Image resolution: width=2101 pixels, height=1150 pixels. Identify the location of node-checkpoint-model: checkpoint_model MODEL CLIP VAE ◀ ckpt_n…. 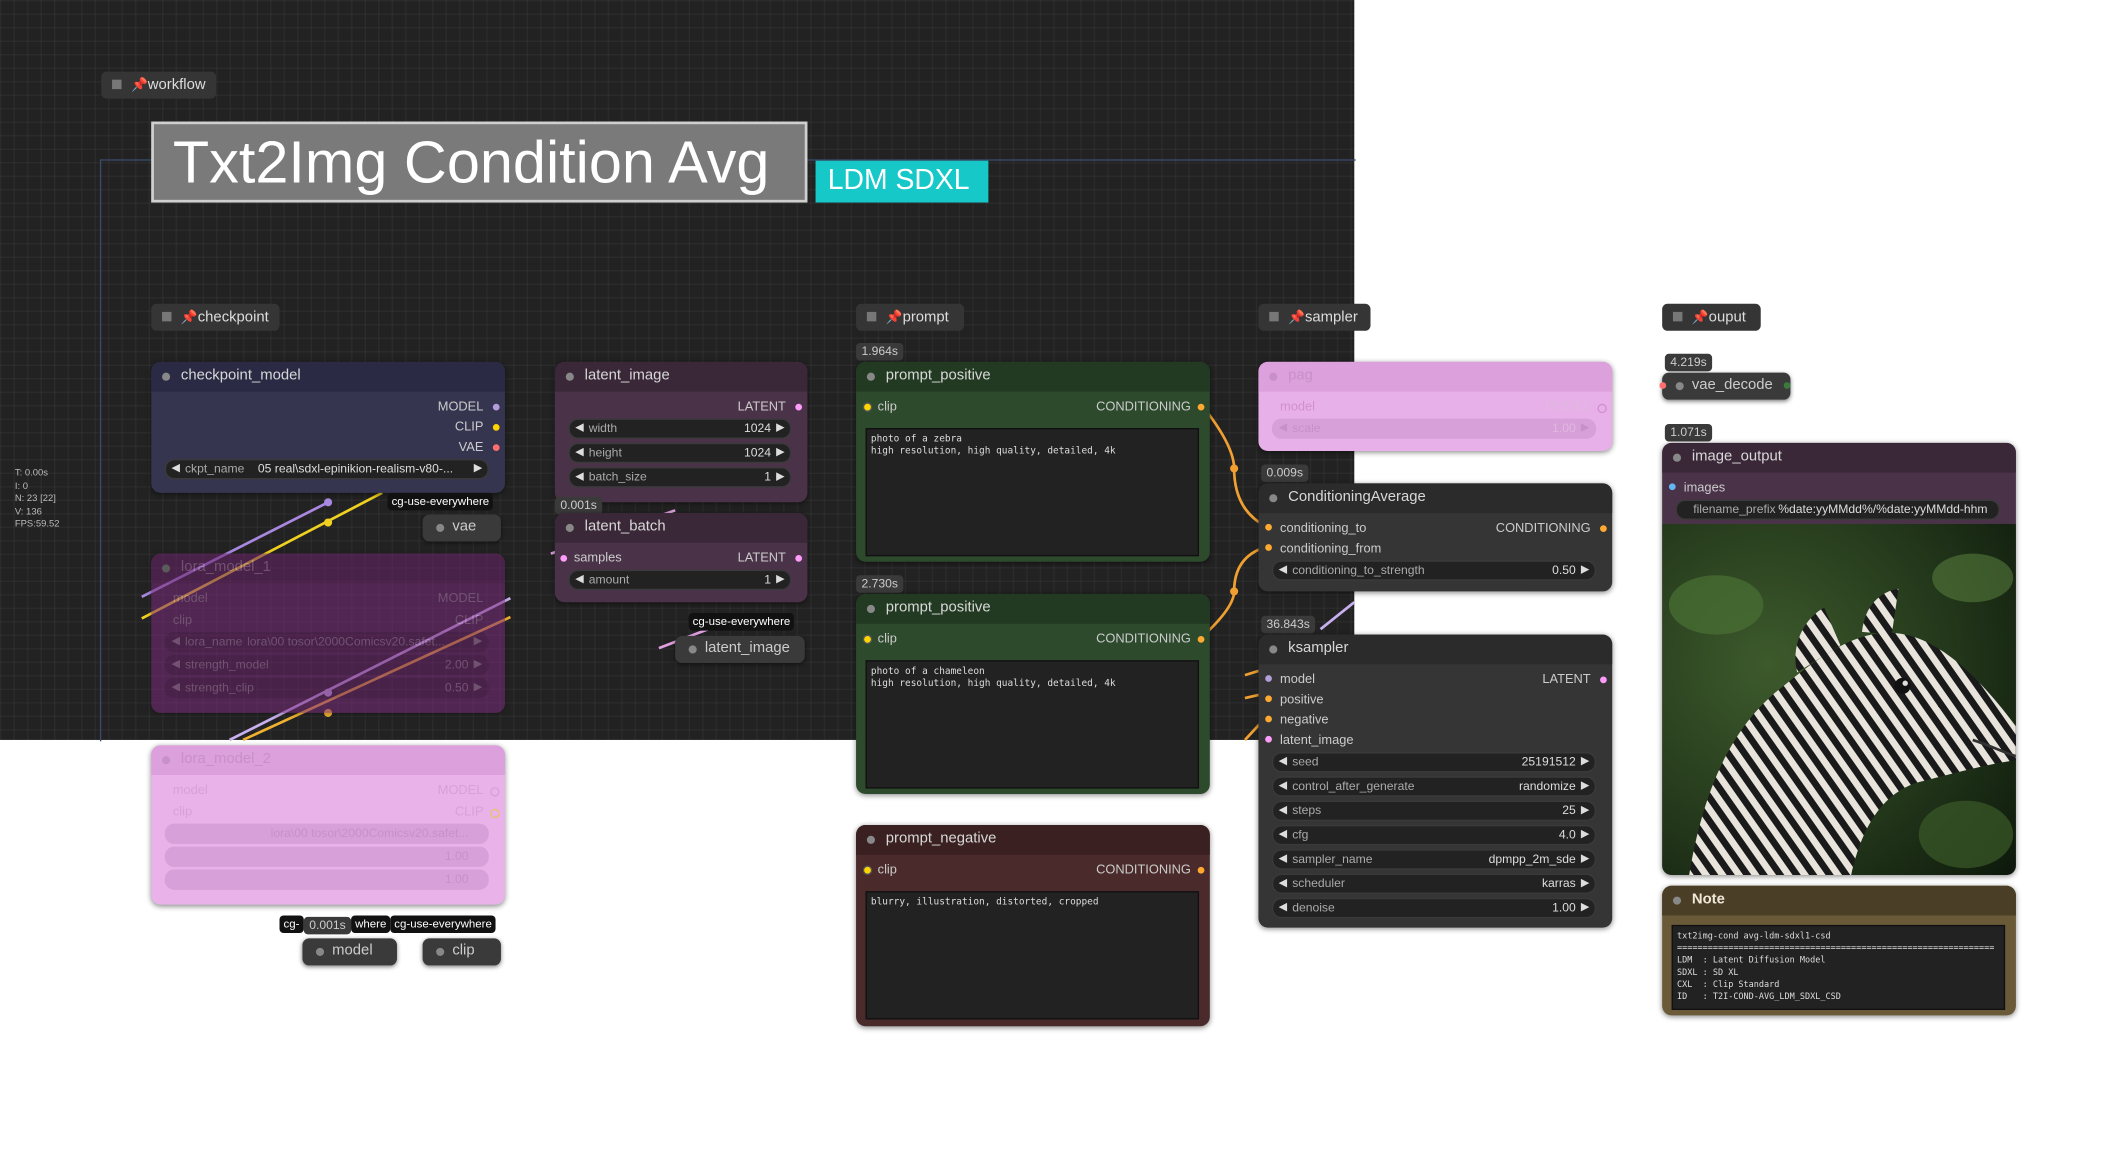
(328, 427).